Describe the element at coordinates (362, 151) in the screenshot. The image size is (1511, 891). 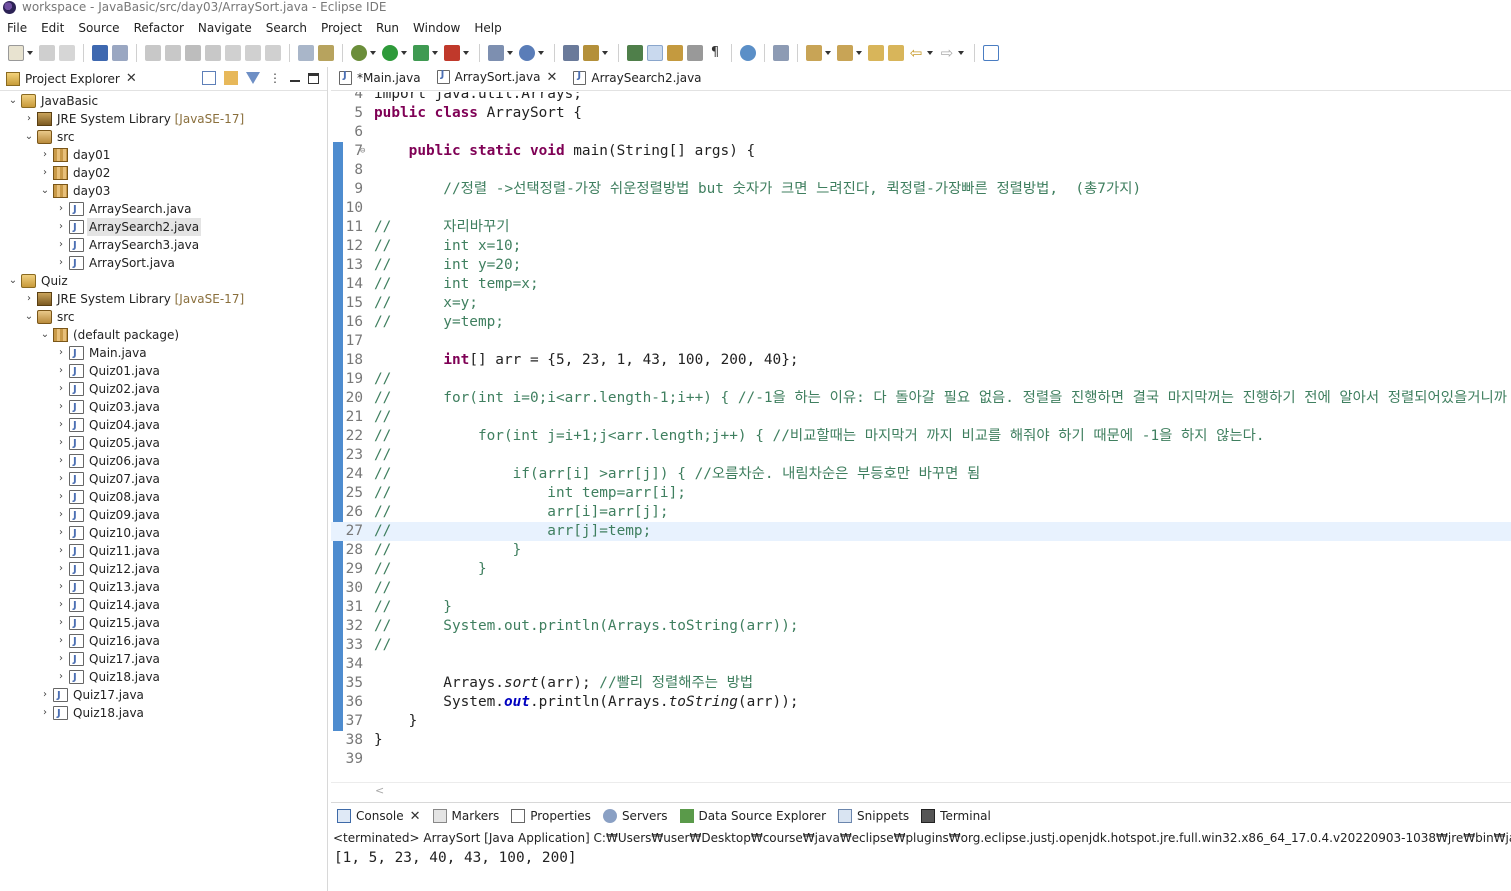
I see `fold-icon: ⊖` at that location.